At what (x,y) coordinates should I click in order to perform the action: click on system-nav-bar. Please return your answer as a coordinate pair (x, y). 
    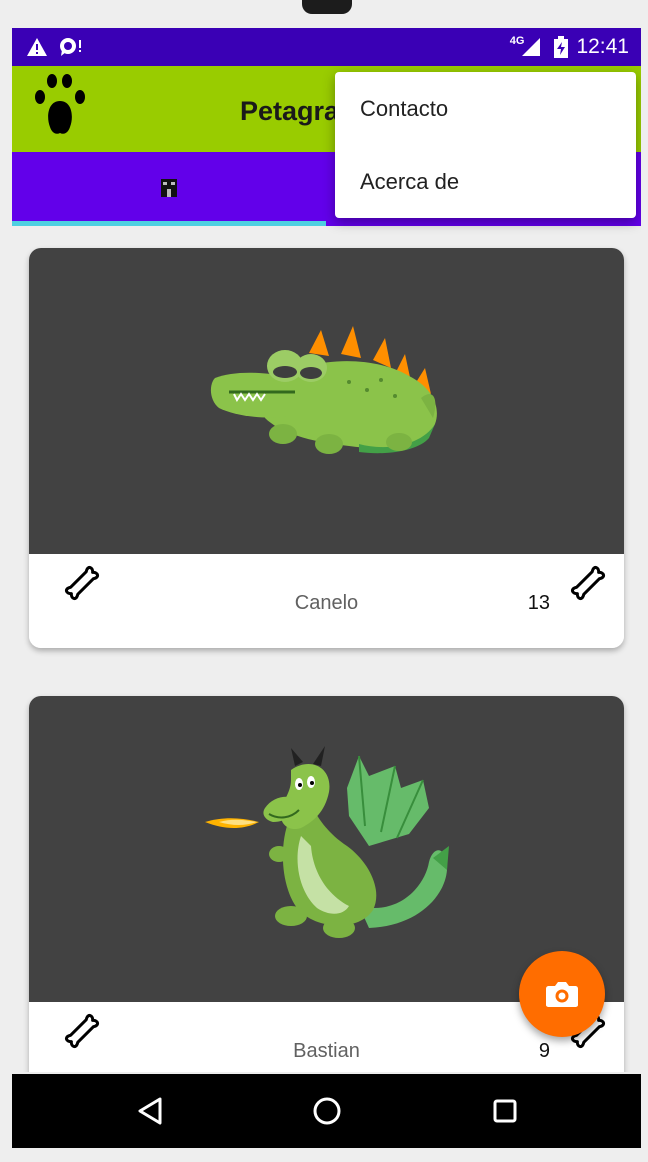
    Looking at the image, I should click on (326, 1111).